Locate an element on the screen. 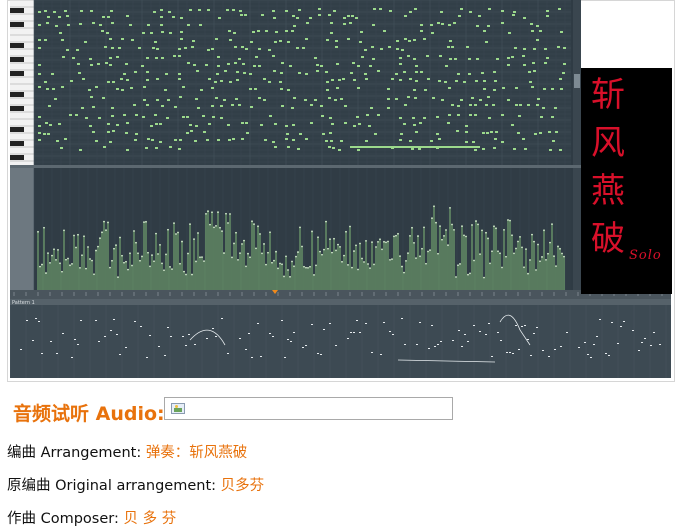 Image resolution: width=678 pixels, height=528 pixels. audio-player is located at coordinates (308, 408).